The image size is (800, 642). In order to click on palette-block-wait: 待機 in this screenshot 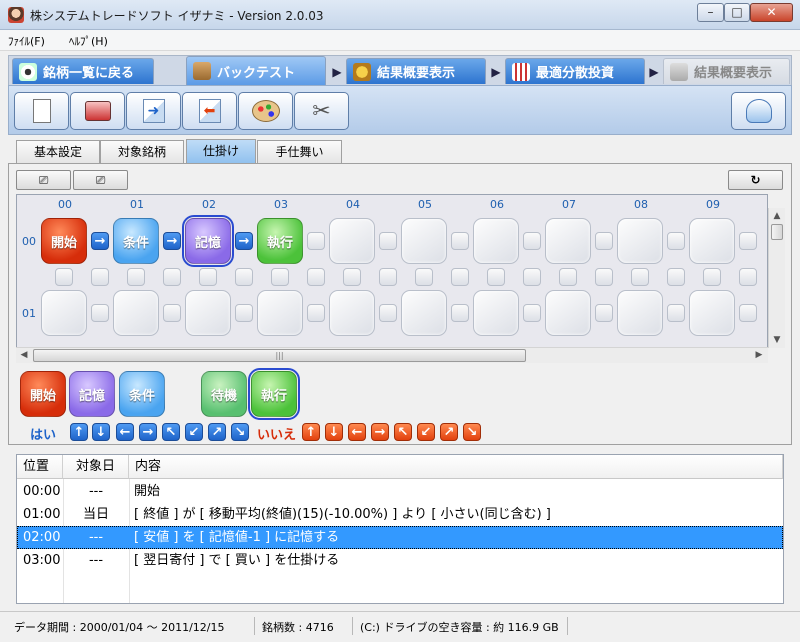, I will do `click(224, 394)`.